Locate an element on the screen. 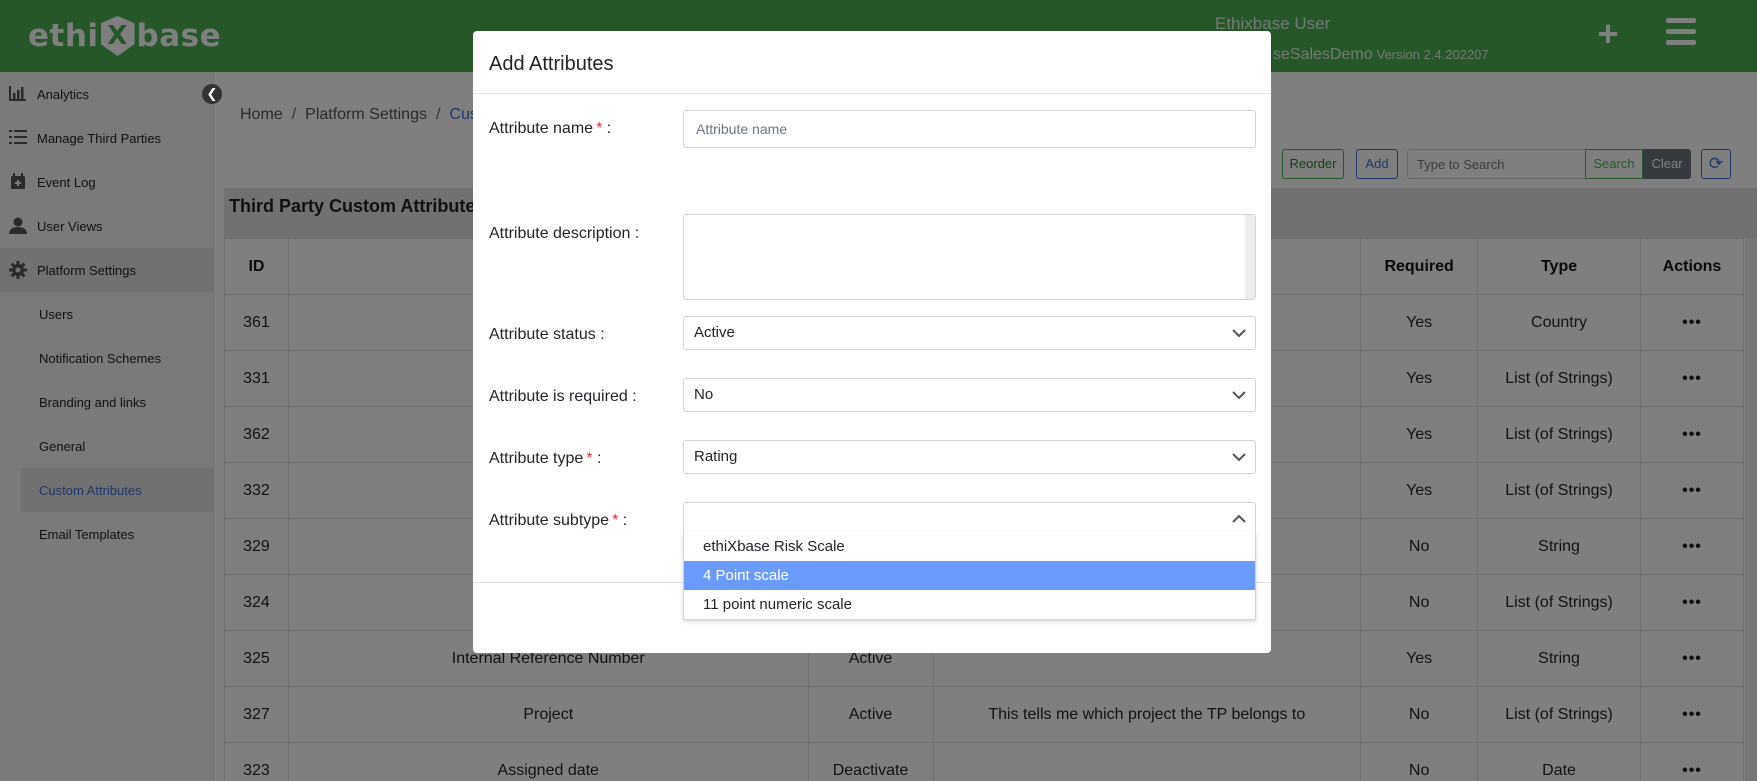 Image resolution: width=1757 pixels, height=781 pixels. chevron-left-icon: ❮ is located at coordinates (212, 94).